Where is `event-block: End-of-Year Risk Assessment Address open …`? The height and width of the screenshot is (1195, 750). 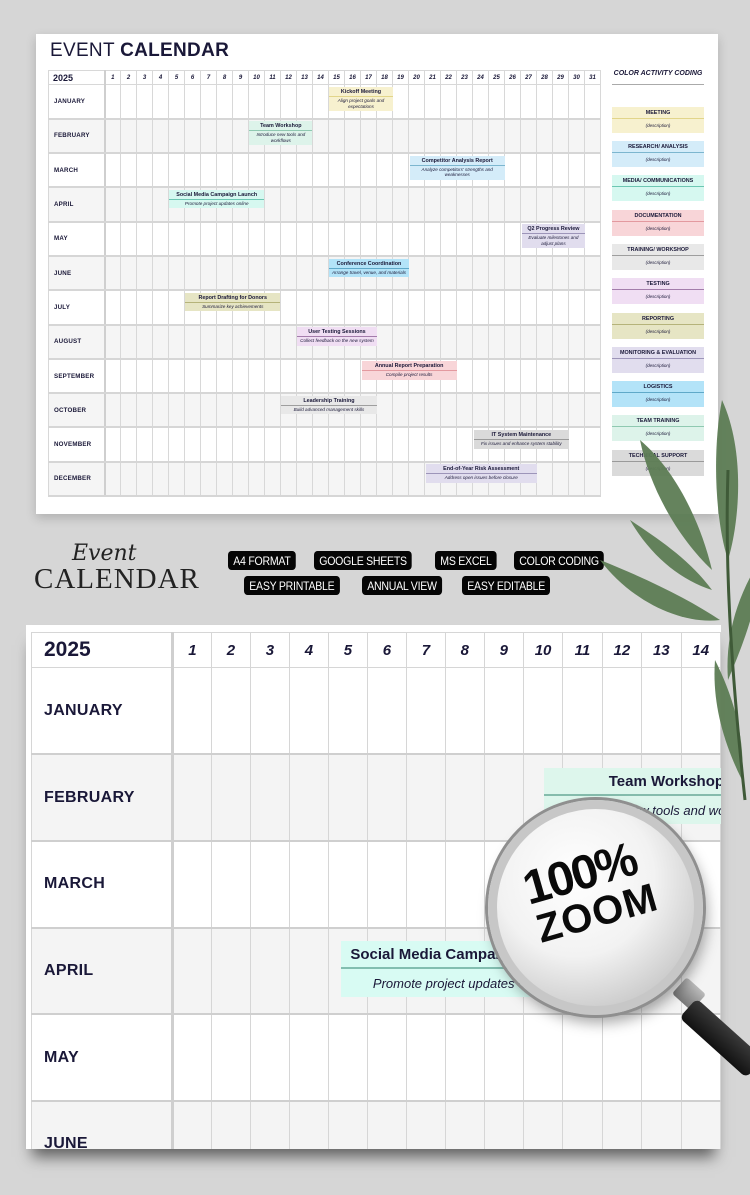 event-block: End-of-Year Risk Assessment Address open … is located at coordinates (481, 473).